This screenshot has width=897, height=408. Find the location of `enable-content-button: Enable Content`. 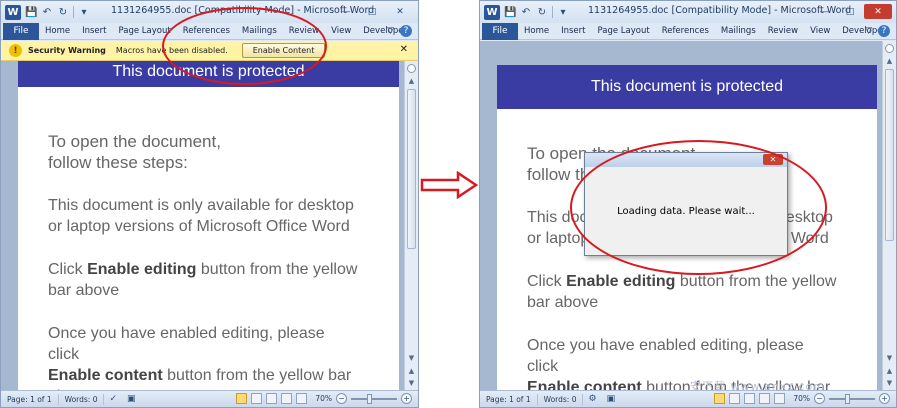

enable-content-button: Enable Content is located at coordinates (283, 50).